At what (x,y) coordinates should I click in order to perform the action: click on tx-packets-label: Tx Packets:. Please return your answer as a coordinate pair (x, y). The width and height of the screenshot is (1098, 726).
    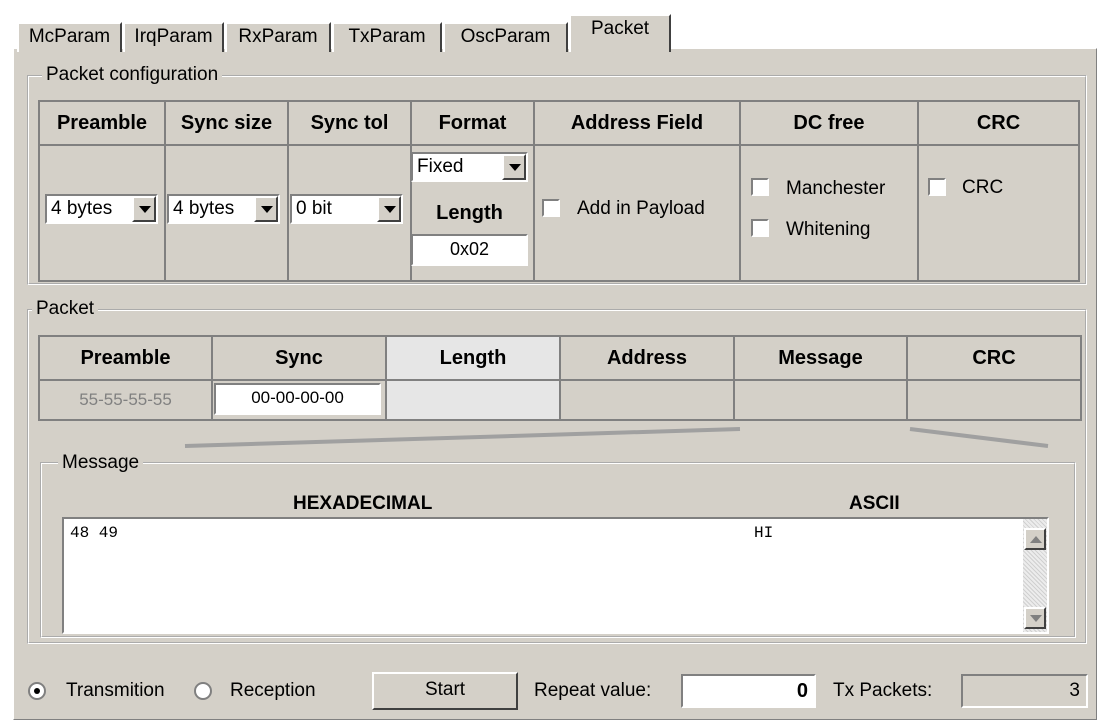
    Looking at the image, I should click on (883, 690).